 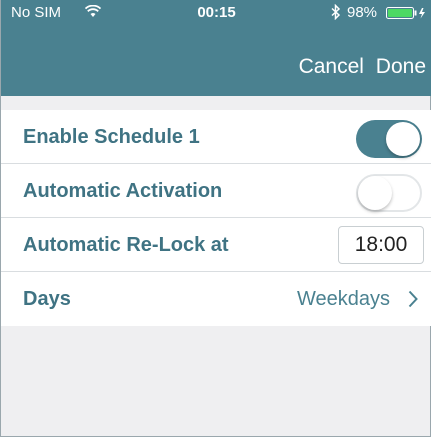 I want to click on battery-percentage: 98%, so click(x=362, y=12).